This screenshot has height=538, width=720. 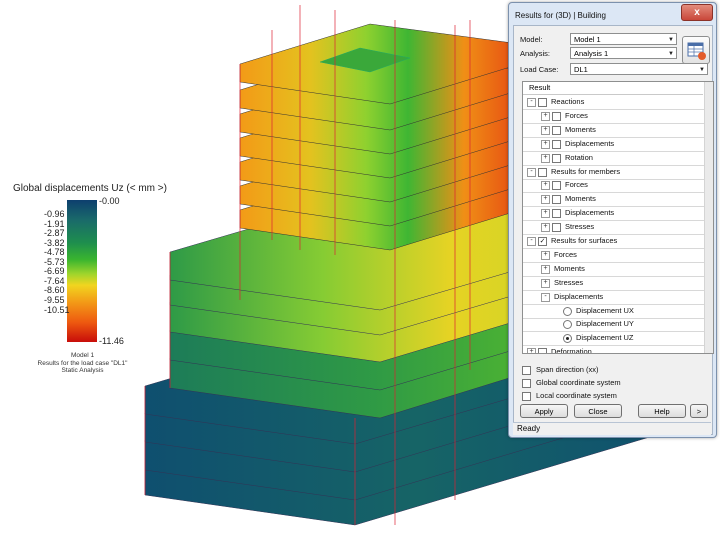 What do you see at coordinates (529, 428) in the screenshot?
I see `status-text: Ready` at bounding box center [529, 428].